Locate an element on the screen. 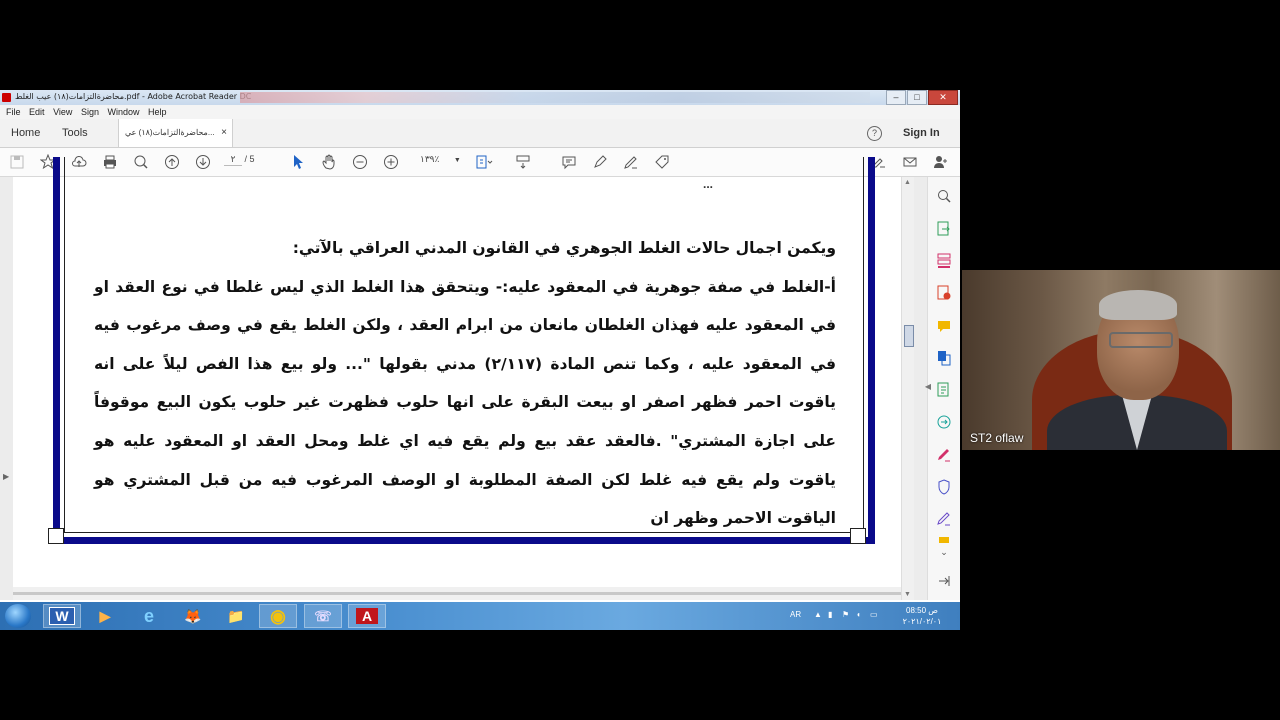 The width and height of the screenshot is (1280, 720). left-pane-toggle-icon: ▶ is located at coordinates (6, 476).